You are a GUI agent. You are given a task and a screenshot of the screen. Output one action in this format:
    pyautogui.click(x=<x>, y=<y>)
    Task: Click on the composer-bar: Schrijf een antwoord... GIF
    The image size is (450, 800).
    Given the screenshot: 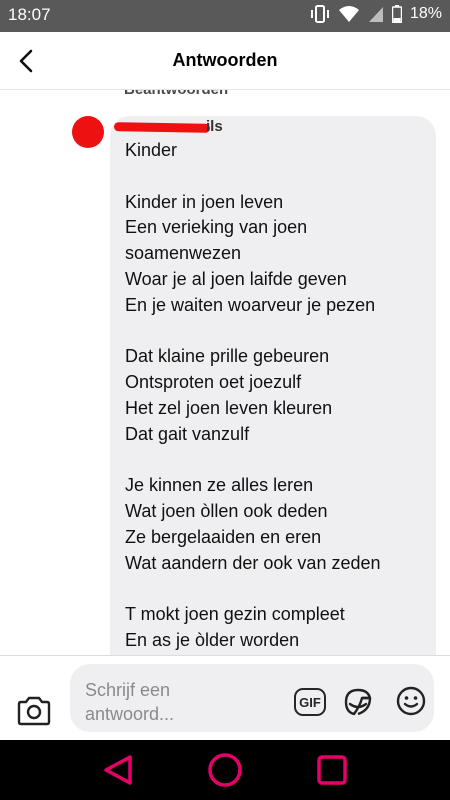 What is the action you would take?
    pyautogui.click(x=225, y=697)
    